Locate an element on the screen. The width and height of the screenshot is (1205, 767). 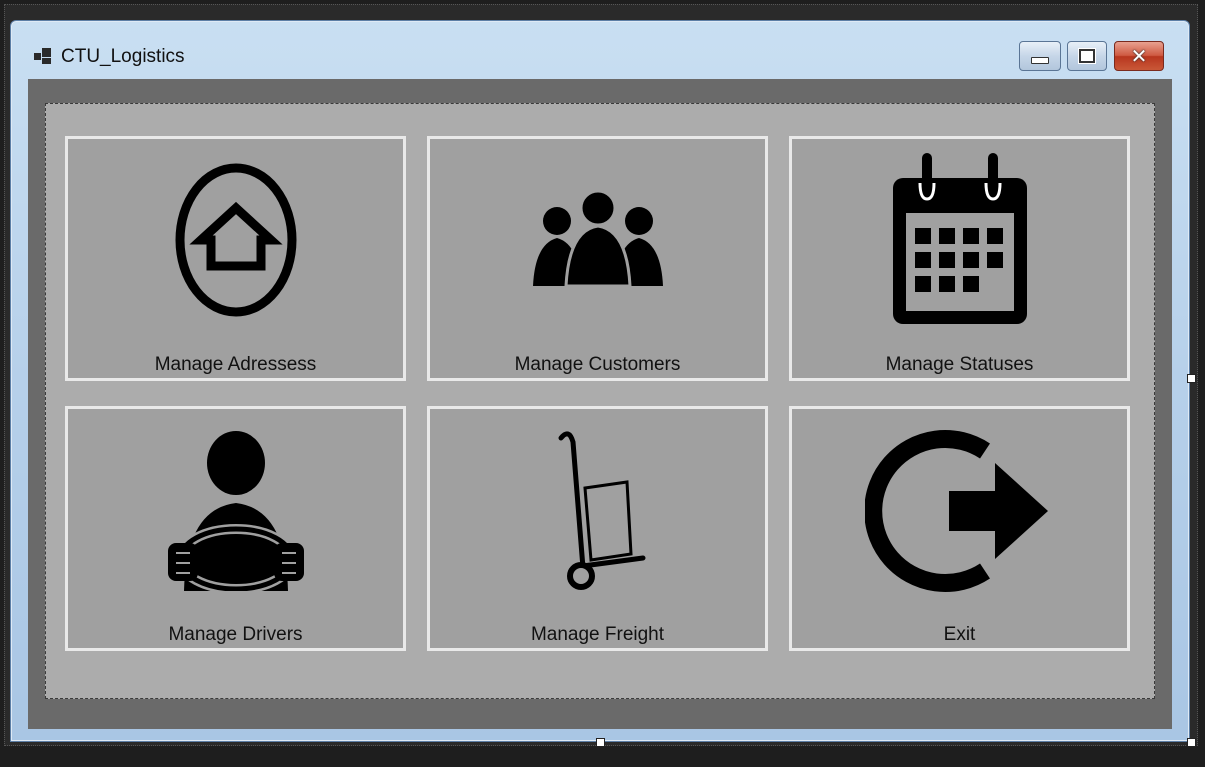
app-icon is located at coordinates (43, 56).